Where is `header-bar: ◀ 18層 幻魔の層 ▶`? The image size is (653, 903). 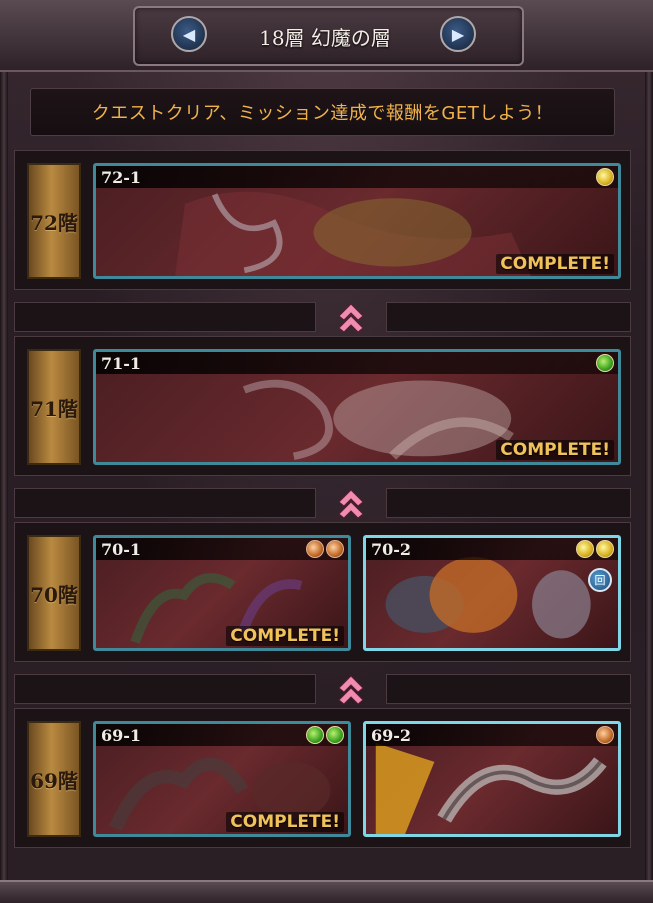 header-bar: ◀ 18層 幻魔の層 ▶ is located at coordinates (326, 36).